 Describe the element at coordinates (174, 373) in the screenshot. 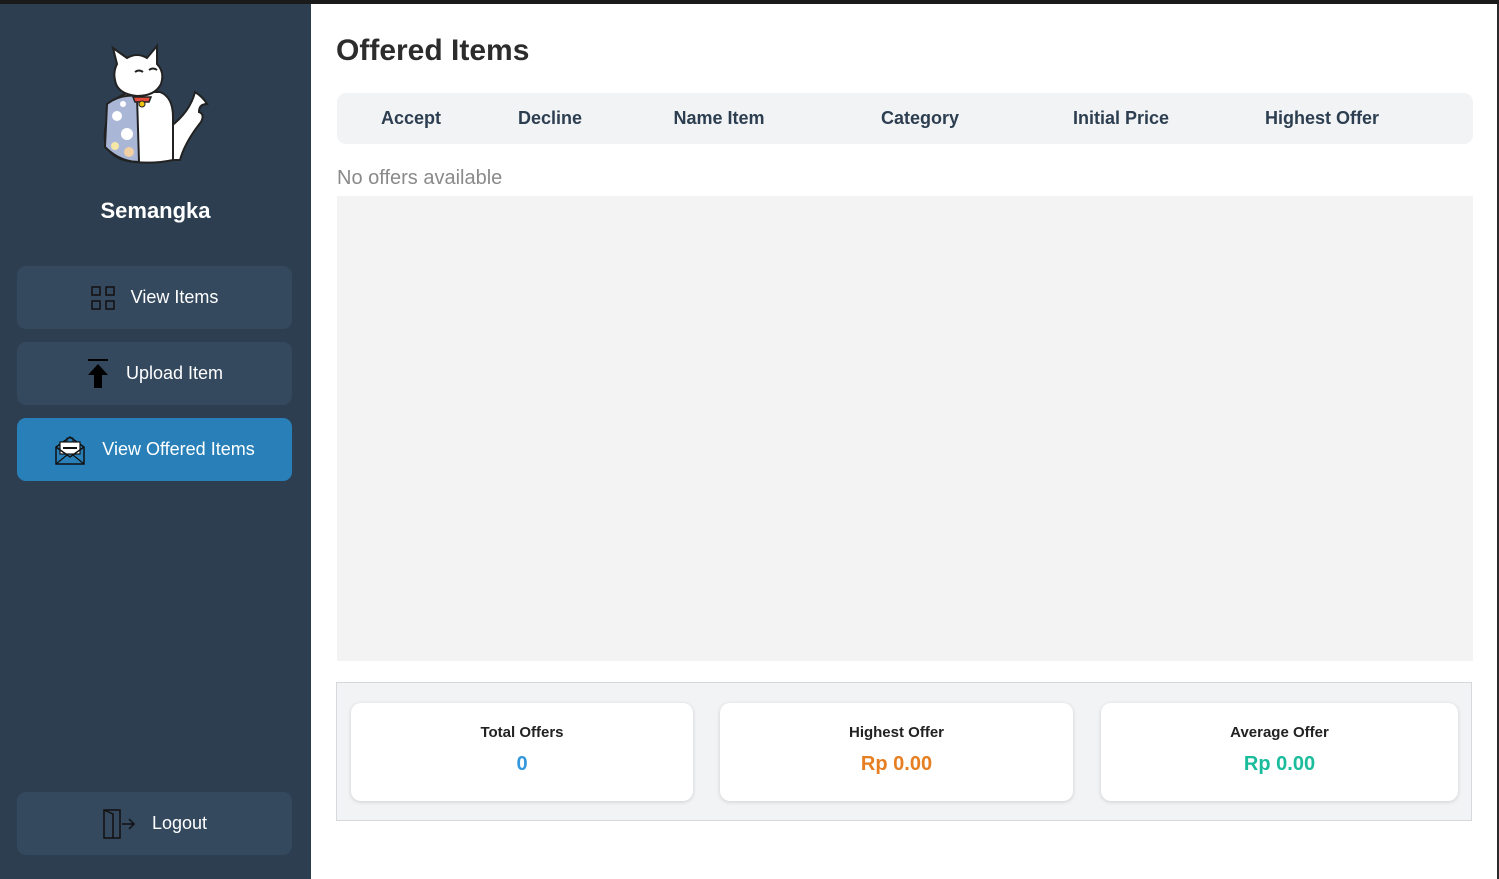

I see `upload-item-label: Upload Item` at that location.